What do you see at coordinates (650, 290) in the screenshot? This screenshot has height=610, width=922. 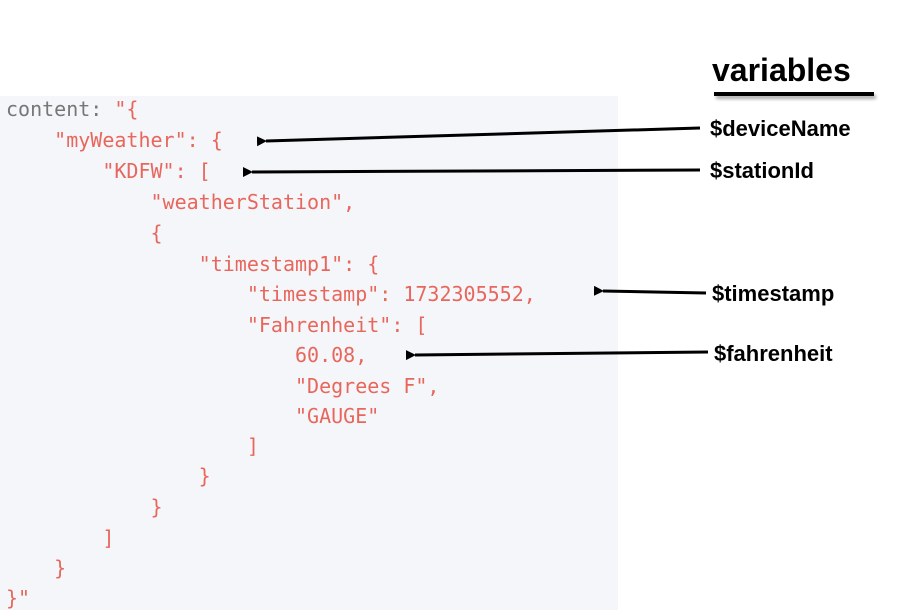 I see `arrow-timestamp` at bounding box center [650, 290].